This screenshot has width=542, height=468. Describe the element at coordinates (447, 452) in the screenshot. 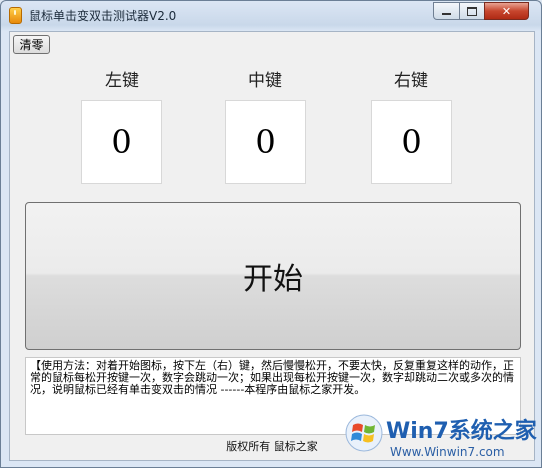

I see `watermark-url: Www.Winwin7.com` at that location.